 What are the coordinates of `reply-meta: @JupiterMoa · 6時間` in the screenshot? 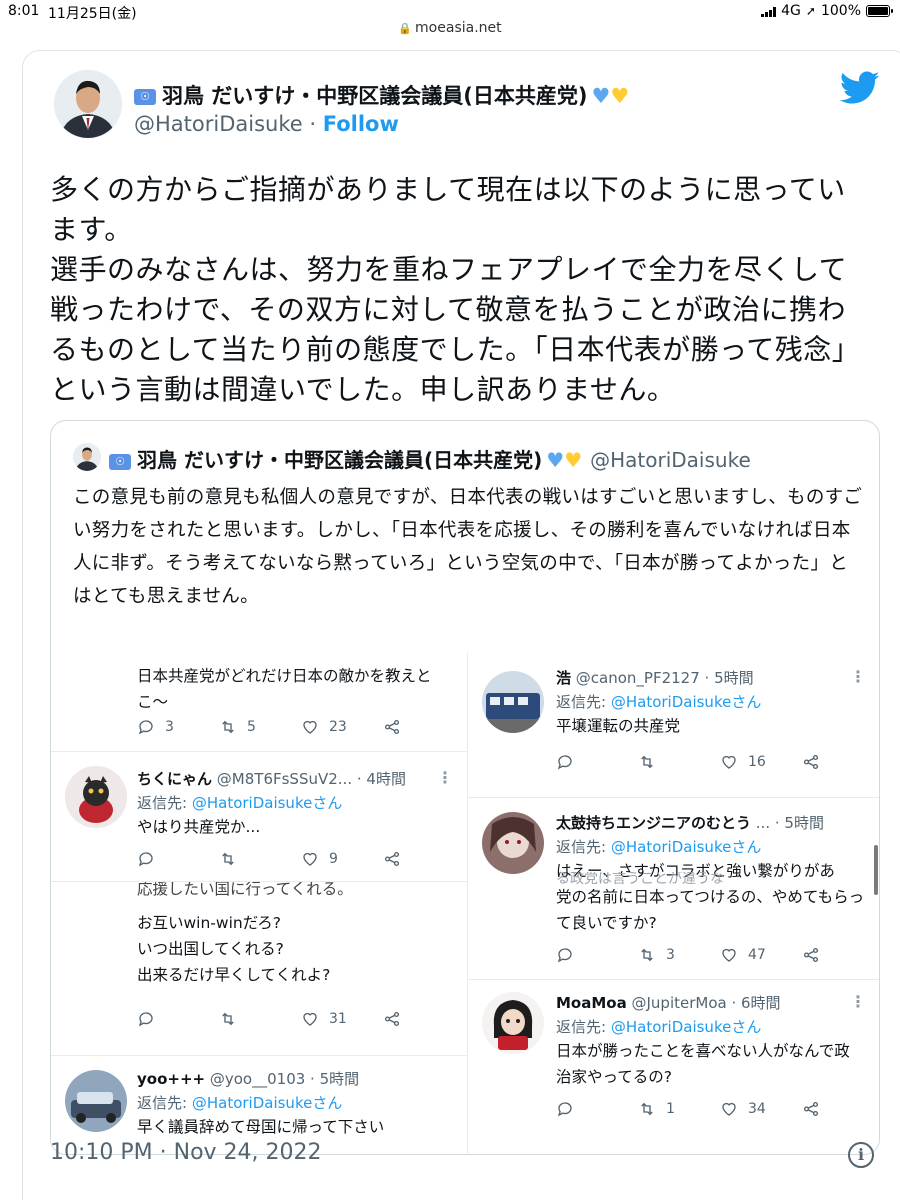 It's located at (706, 1003).